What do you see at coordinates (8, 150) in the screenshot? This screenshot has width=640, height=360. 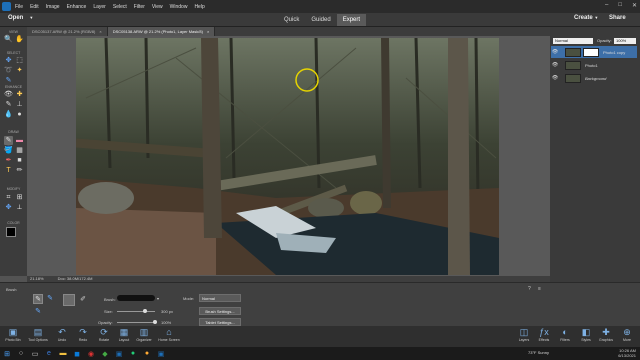 I see `paint-bucket-tool-icon: 🪣` at bounding box center [8, 150].